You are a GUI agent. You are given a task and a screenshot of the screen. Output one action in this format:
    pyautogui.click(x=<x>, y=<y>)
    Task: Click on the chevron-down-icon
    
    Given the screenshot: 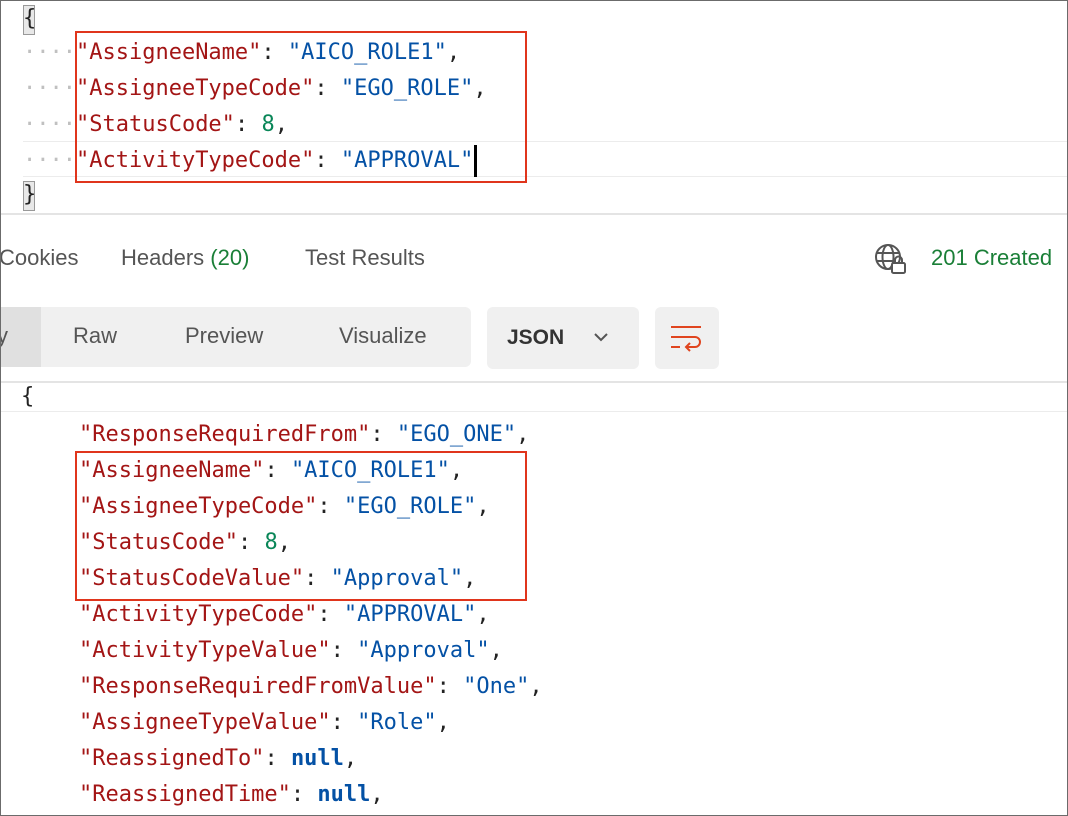 What is the action you would take?
    pyautogui.click(x=601, y=337)
    